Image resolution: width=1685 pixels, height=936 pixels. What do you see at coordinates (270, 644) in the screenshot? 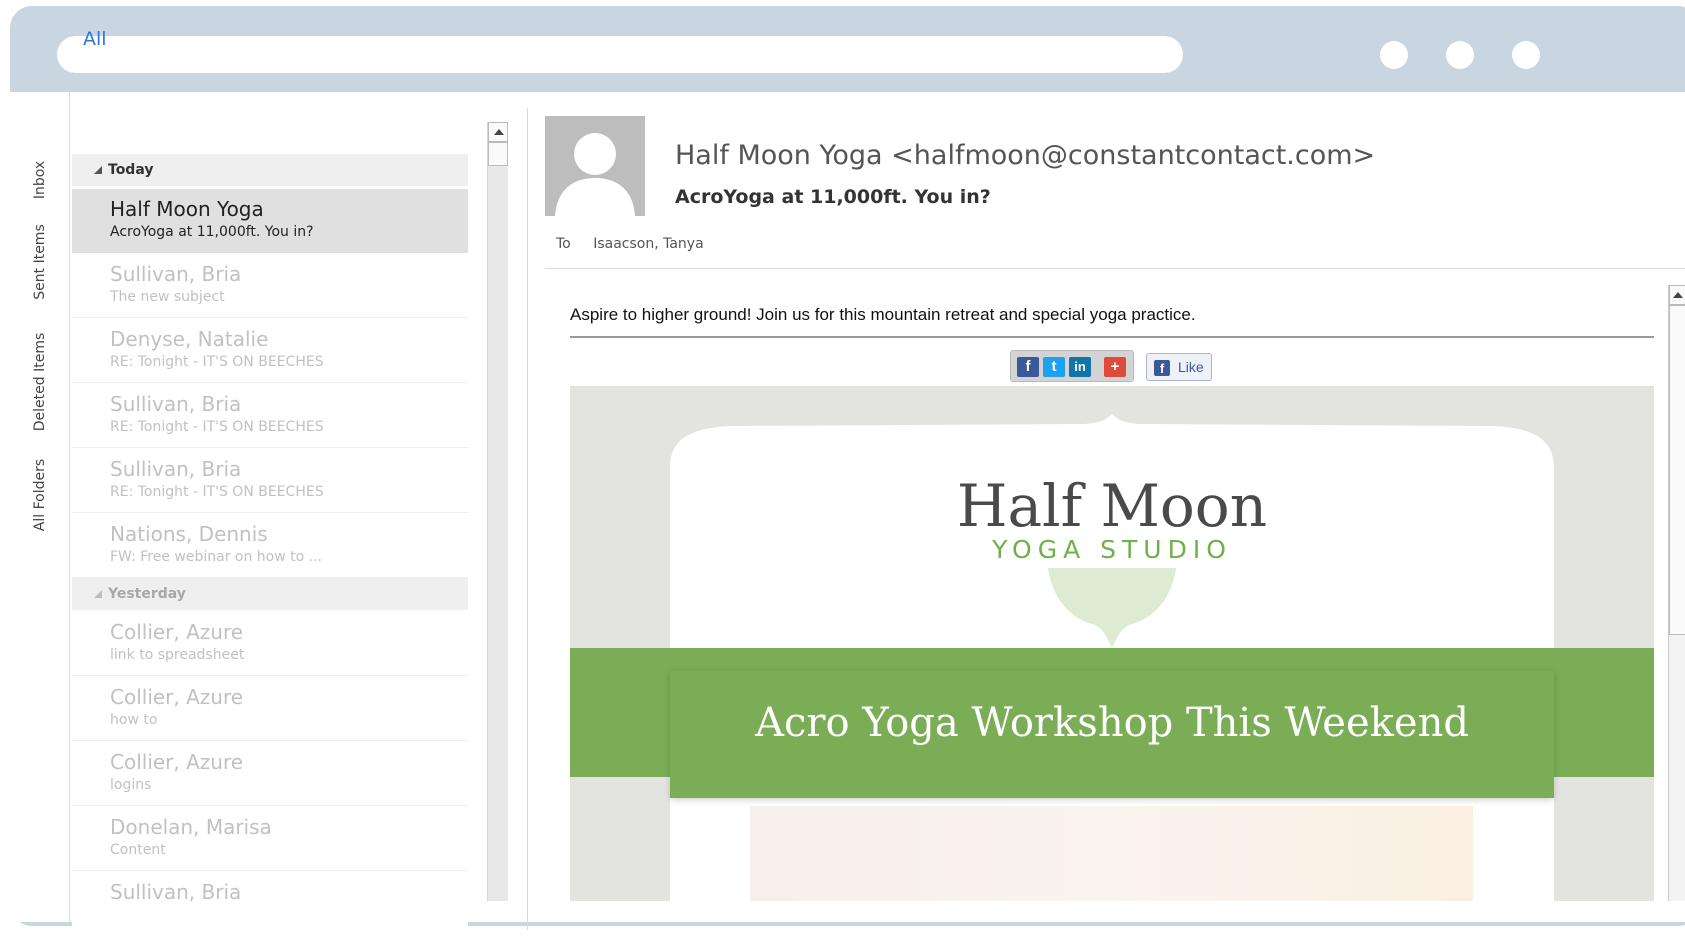
I see `message-item: Collier, Azure link to spreadsheet` at bounding box center [270, 644].